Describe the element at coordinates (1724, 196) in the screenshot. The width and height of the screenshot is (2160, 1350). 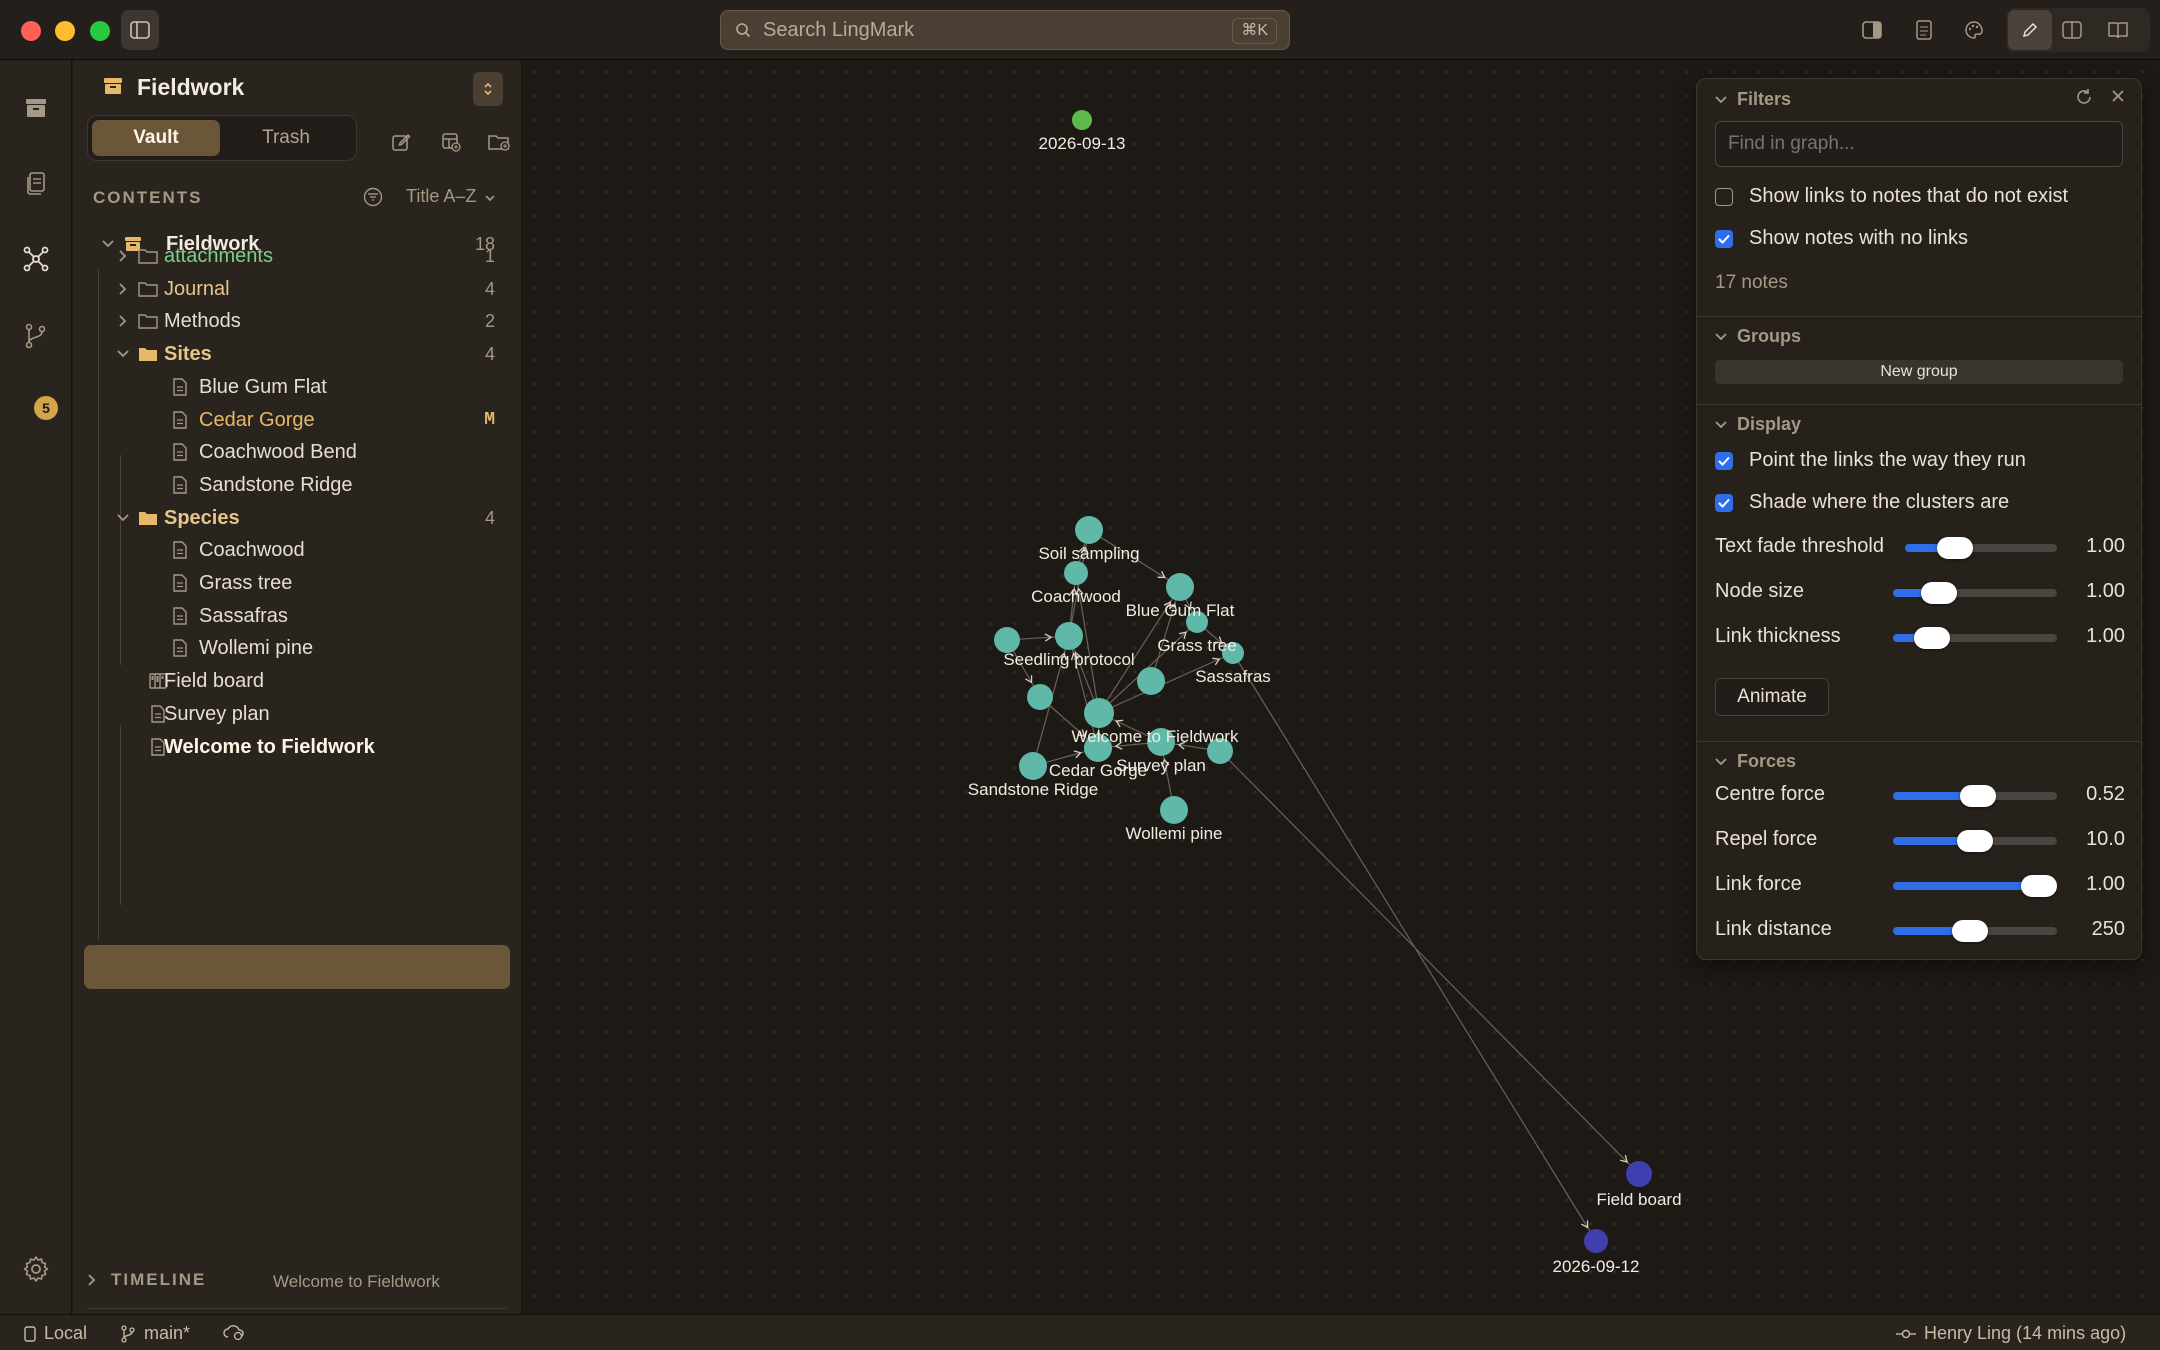
I see `checkbox-unchecked` at that location.